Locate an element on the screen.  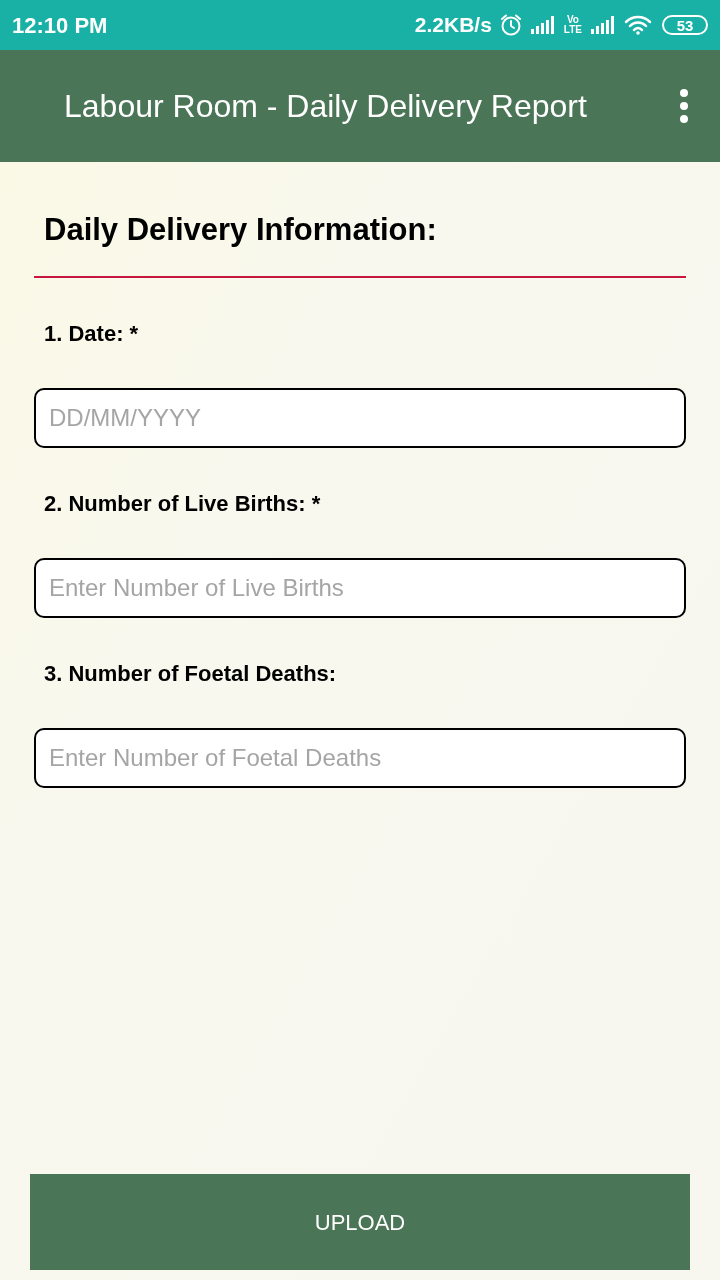
volte-indicator: Vo LTE is located at coordinates (572, 25).